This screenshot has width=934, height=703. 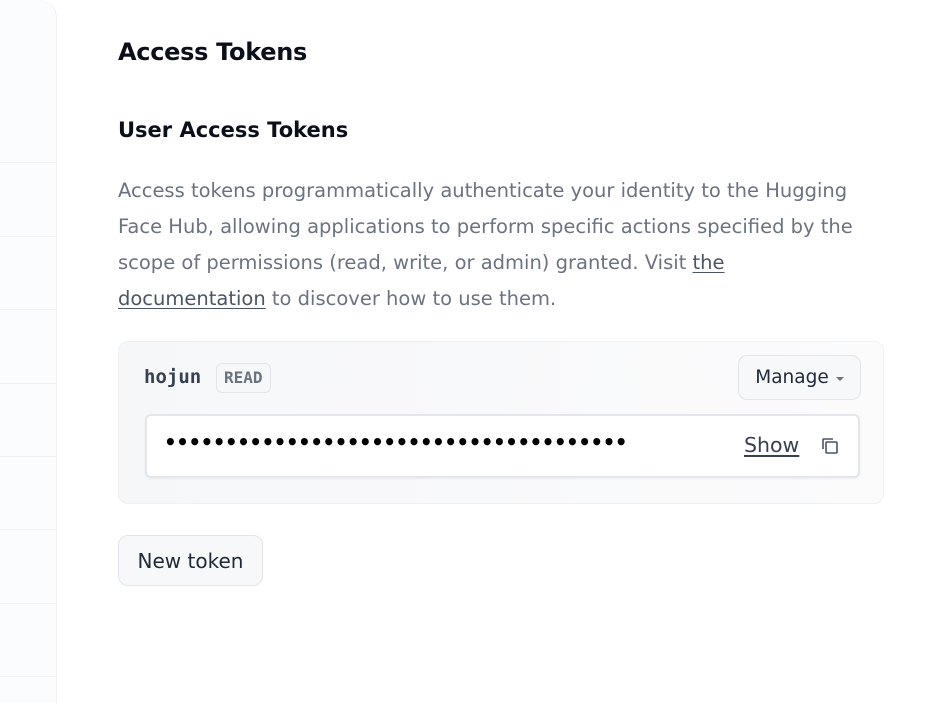 I want to click on token-role-badge: READ, so click(x=243, y=378).